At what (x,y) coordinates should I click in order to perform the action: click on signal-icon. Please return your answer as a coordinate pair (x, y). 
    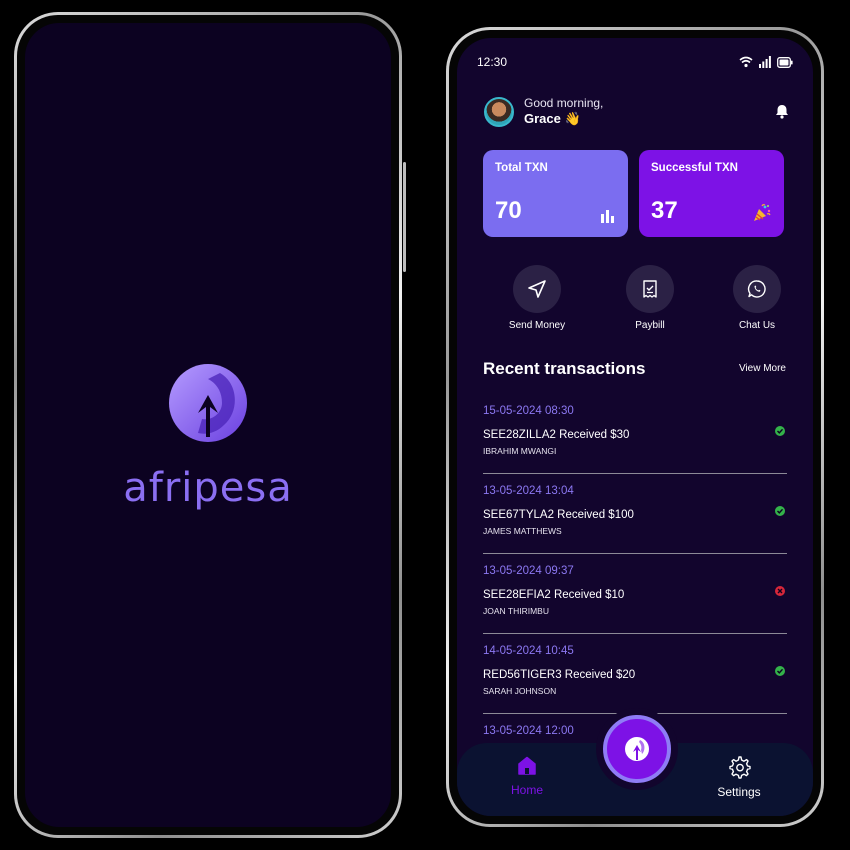
    Looking at the image, I should click on (765, 62).